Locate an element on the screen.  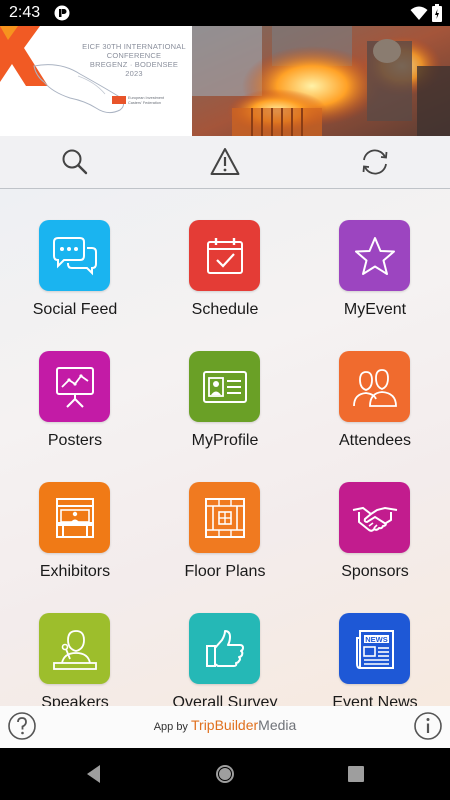
banner-photo is located at coordinates (321, 81).